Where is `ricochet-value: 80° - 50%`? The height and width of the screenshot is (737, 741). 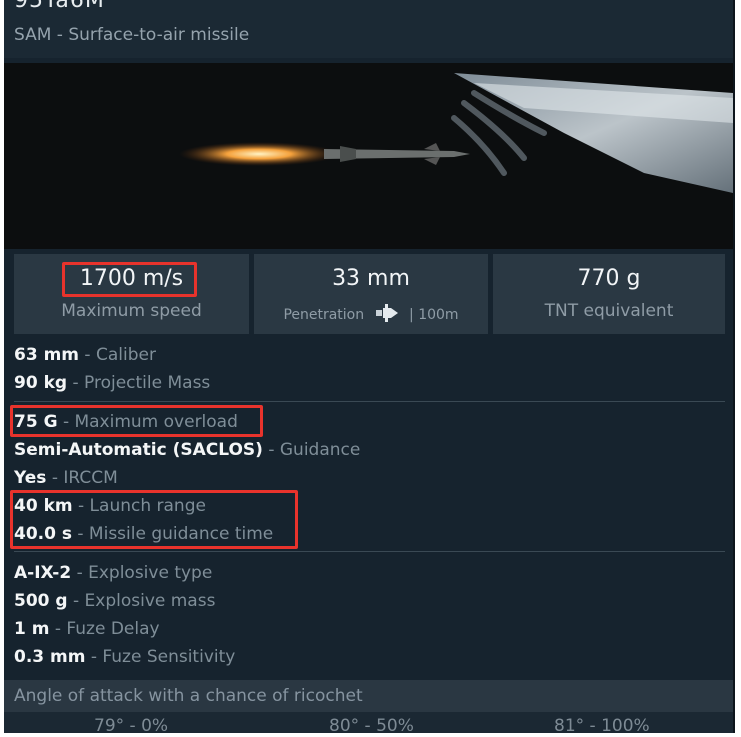
ricochet-value: 80° - 50% is located at coordinates (371, 724).